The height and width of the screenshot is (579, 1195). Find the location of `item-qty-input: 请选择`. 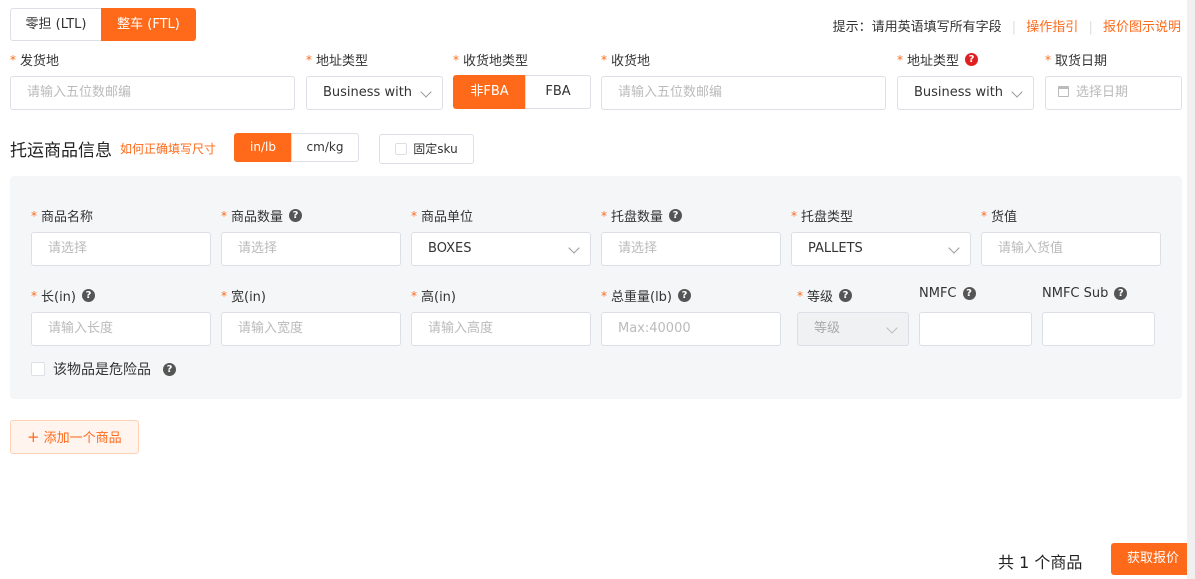

item-qty-input: 请选择 is located at coordinates (311, 249).